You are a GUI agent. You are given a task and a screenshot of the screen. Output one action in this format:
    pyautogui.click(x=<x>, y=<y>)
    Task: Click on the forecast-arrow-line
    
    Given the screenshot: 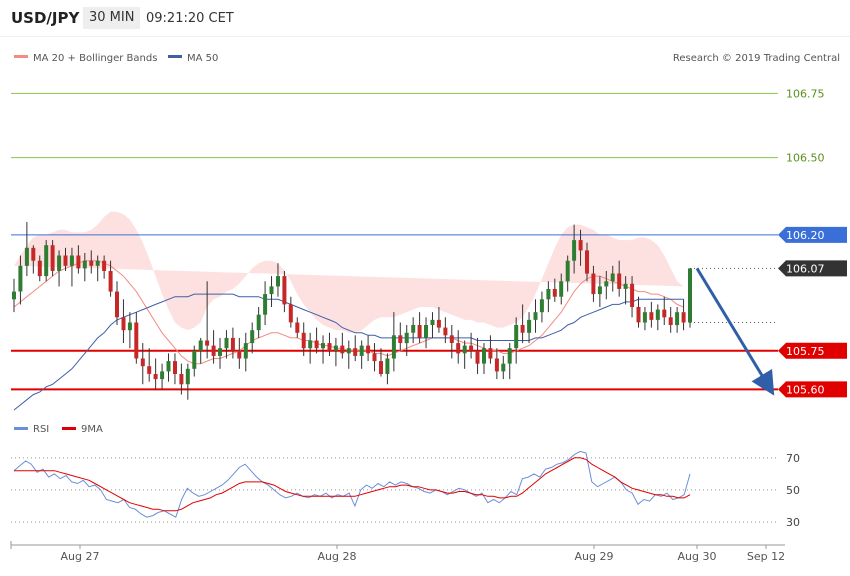 What is the action you would take?
    pyautogui.click(x=735, y=331)
    